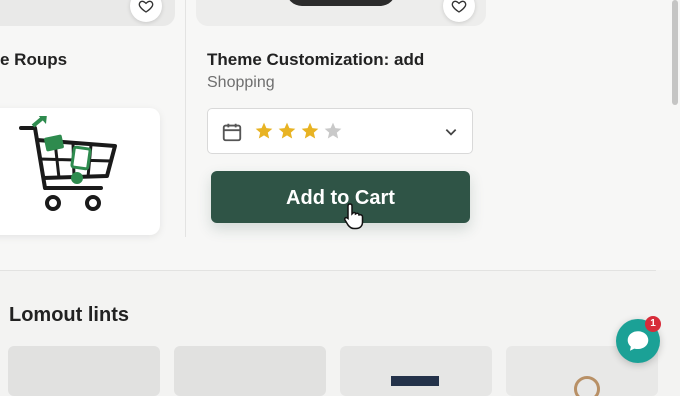 The height and width of the screenshot is (396, 680). I want to click on shopping-cart-icon, so click(68, 163).